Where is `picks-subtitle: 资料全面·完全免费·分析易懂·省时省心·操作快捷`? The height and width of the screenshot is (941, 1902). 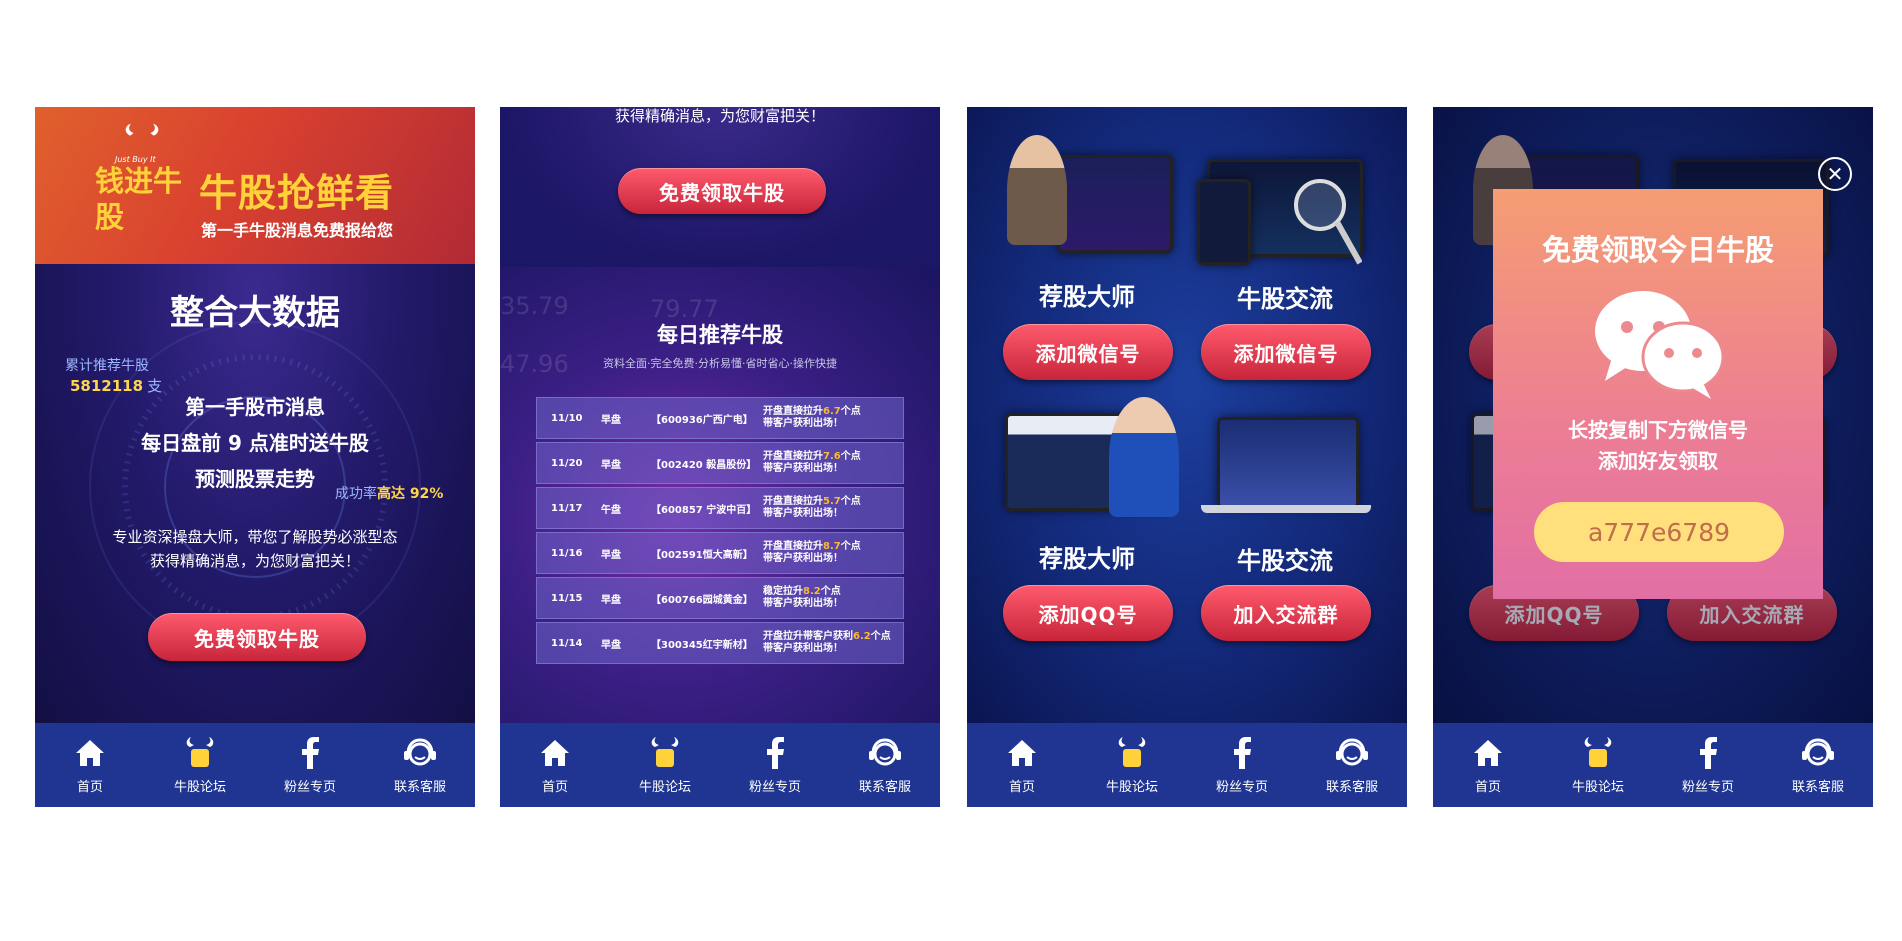
picks-subtitle: 资料全面·完全免费·分析易懂·省时省心·操作快捷 is located at coordinates (720, 363).